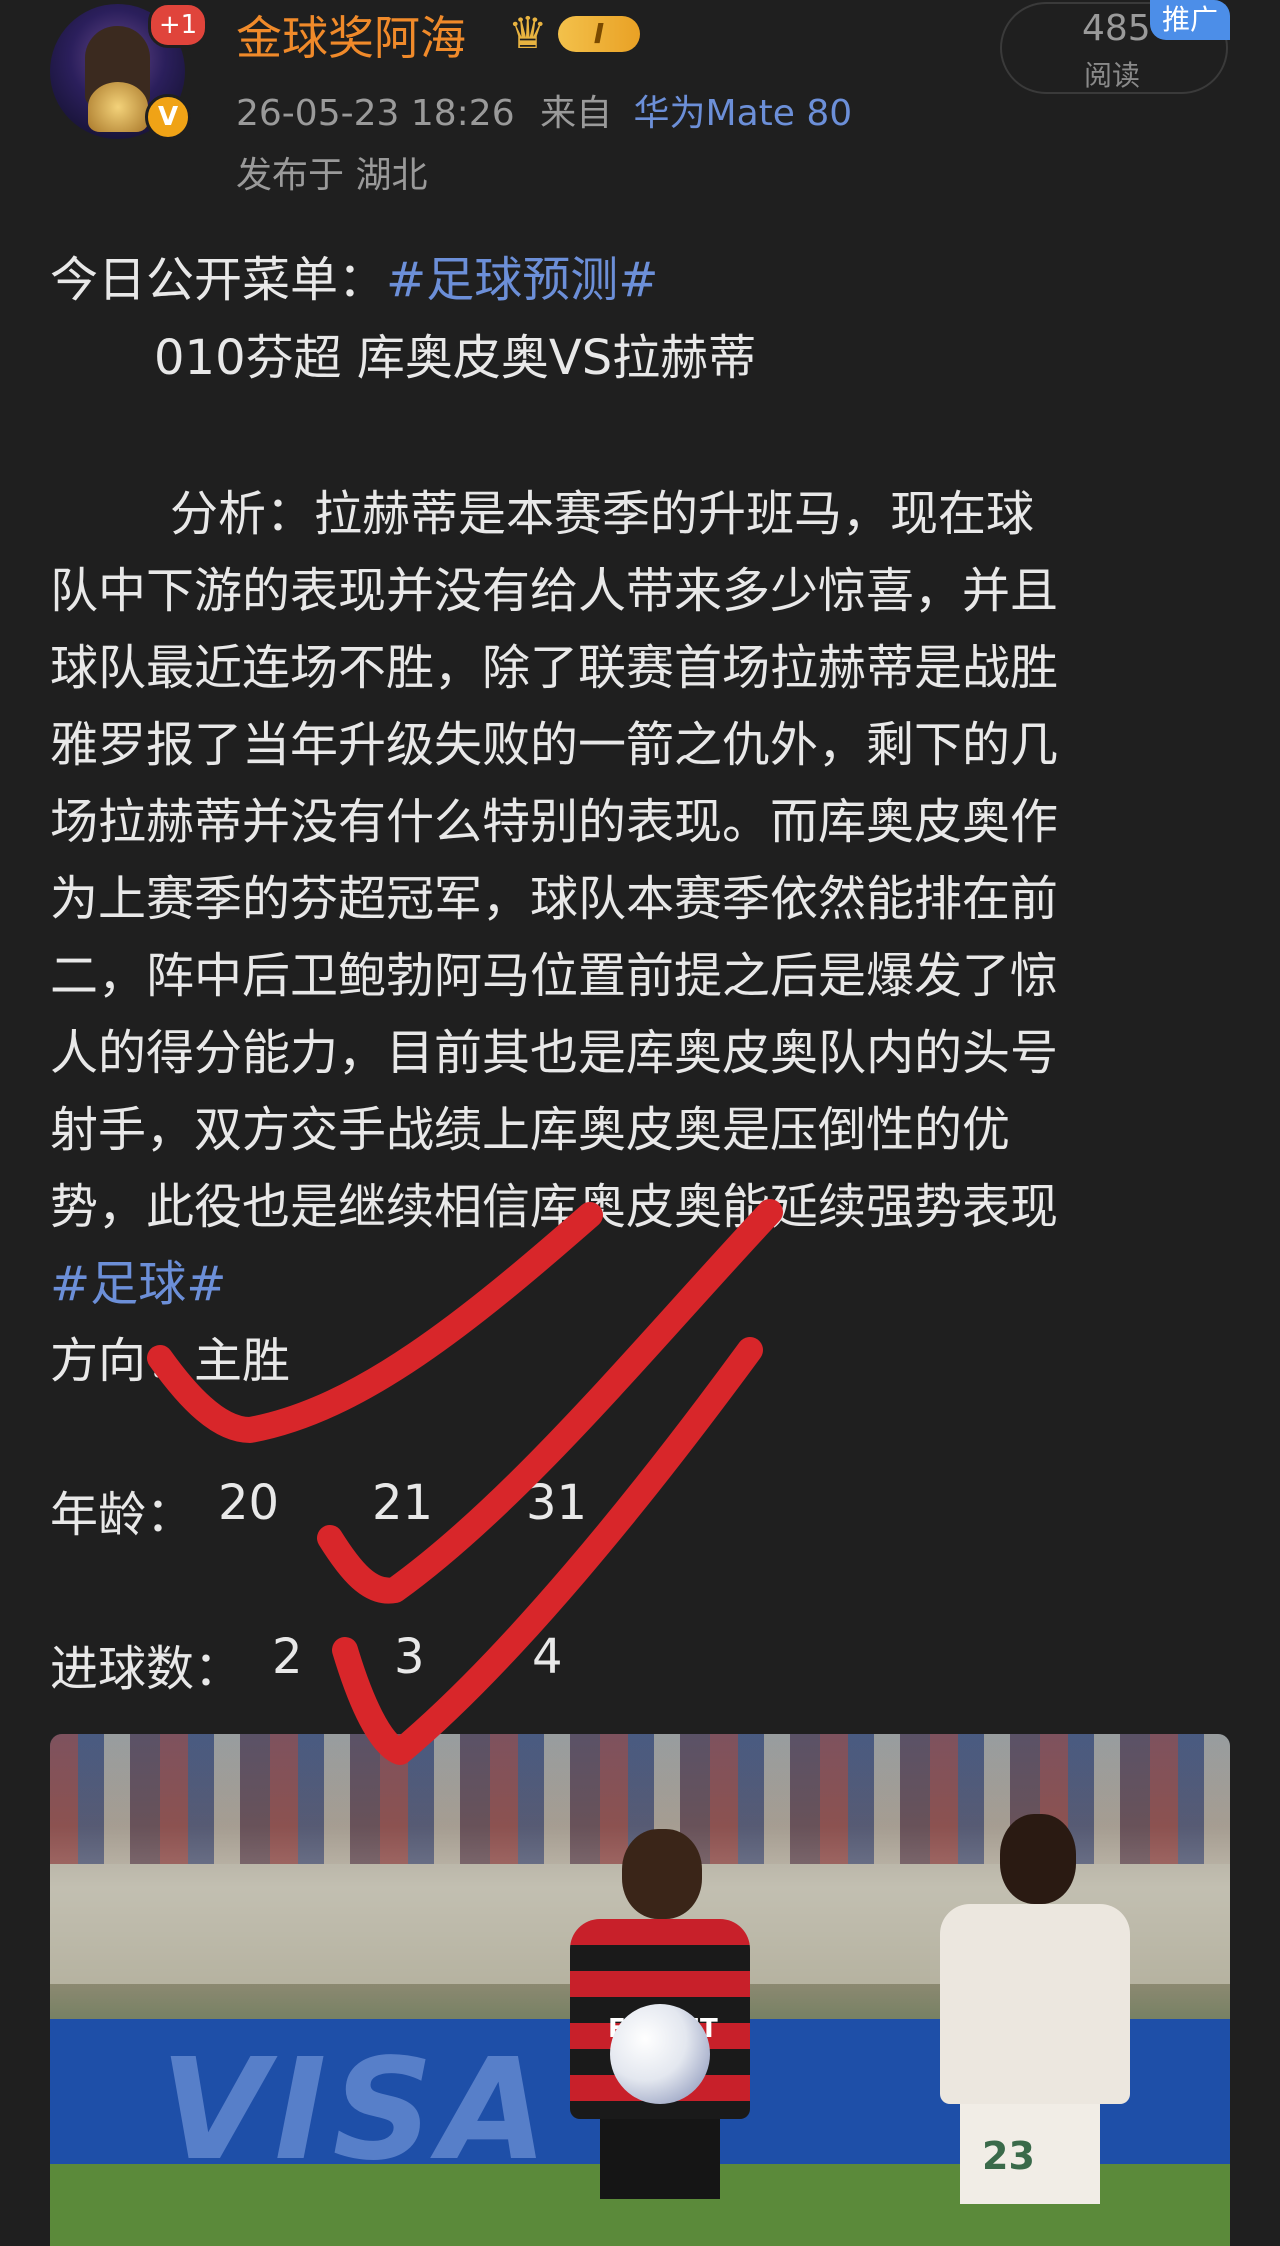 This screenshot has width=1280, height=2246. I want to click on post-location: 发布于 湖北, so click(332, 175).